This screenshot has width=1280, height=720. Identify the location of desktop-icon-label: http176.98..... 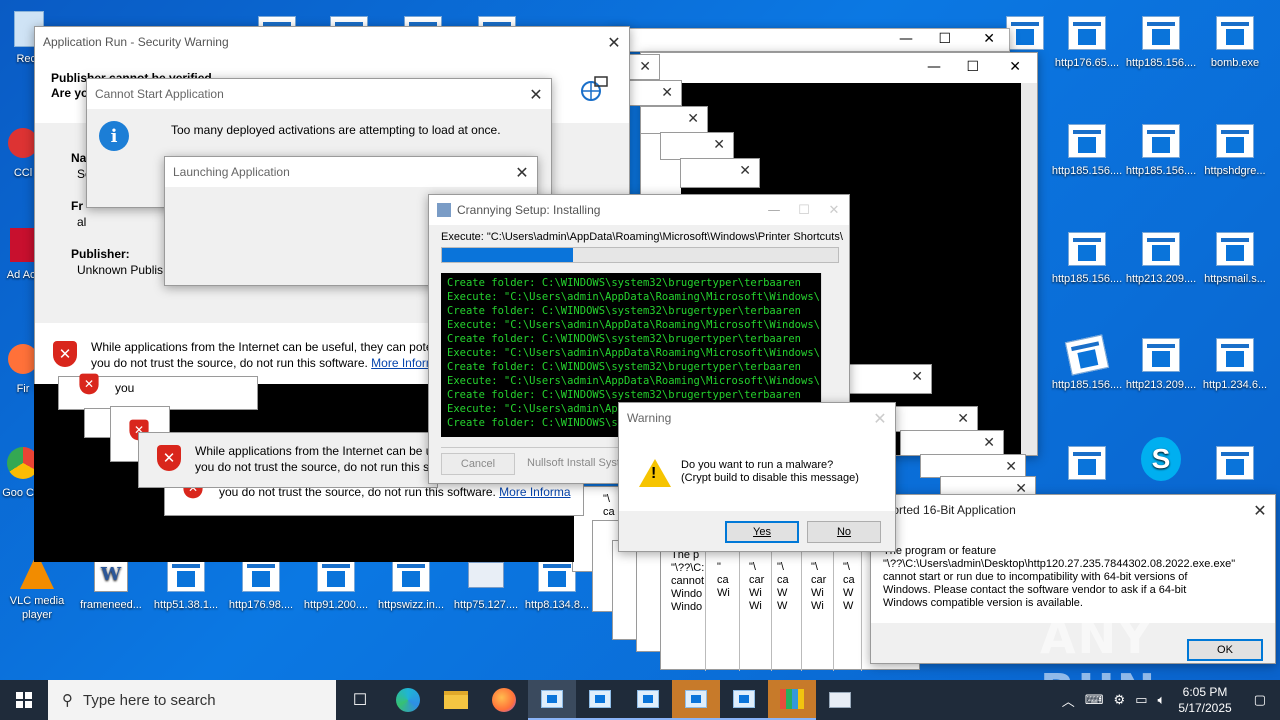
(261, 605).